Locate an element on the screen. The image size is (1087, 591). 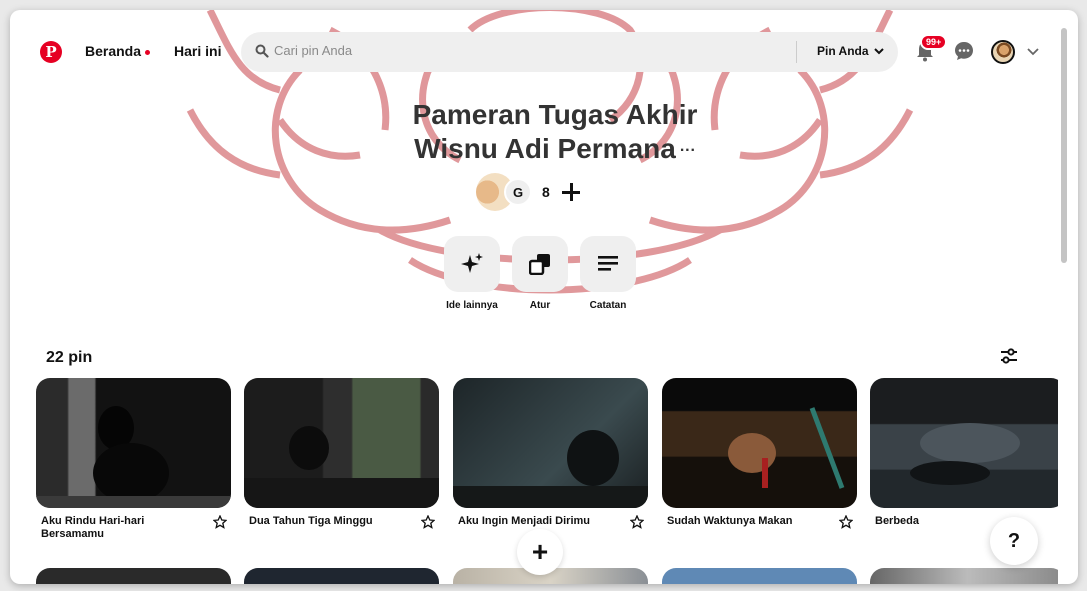
board-actions: Ide lainnya Atur Catatan is located at coordinates (540, 273).